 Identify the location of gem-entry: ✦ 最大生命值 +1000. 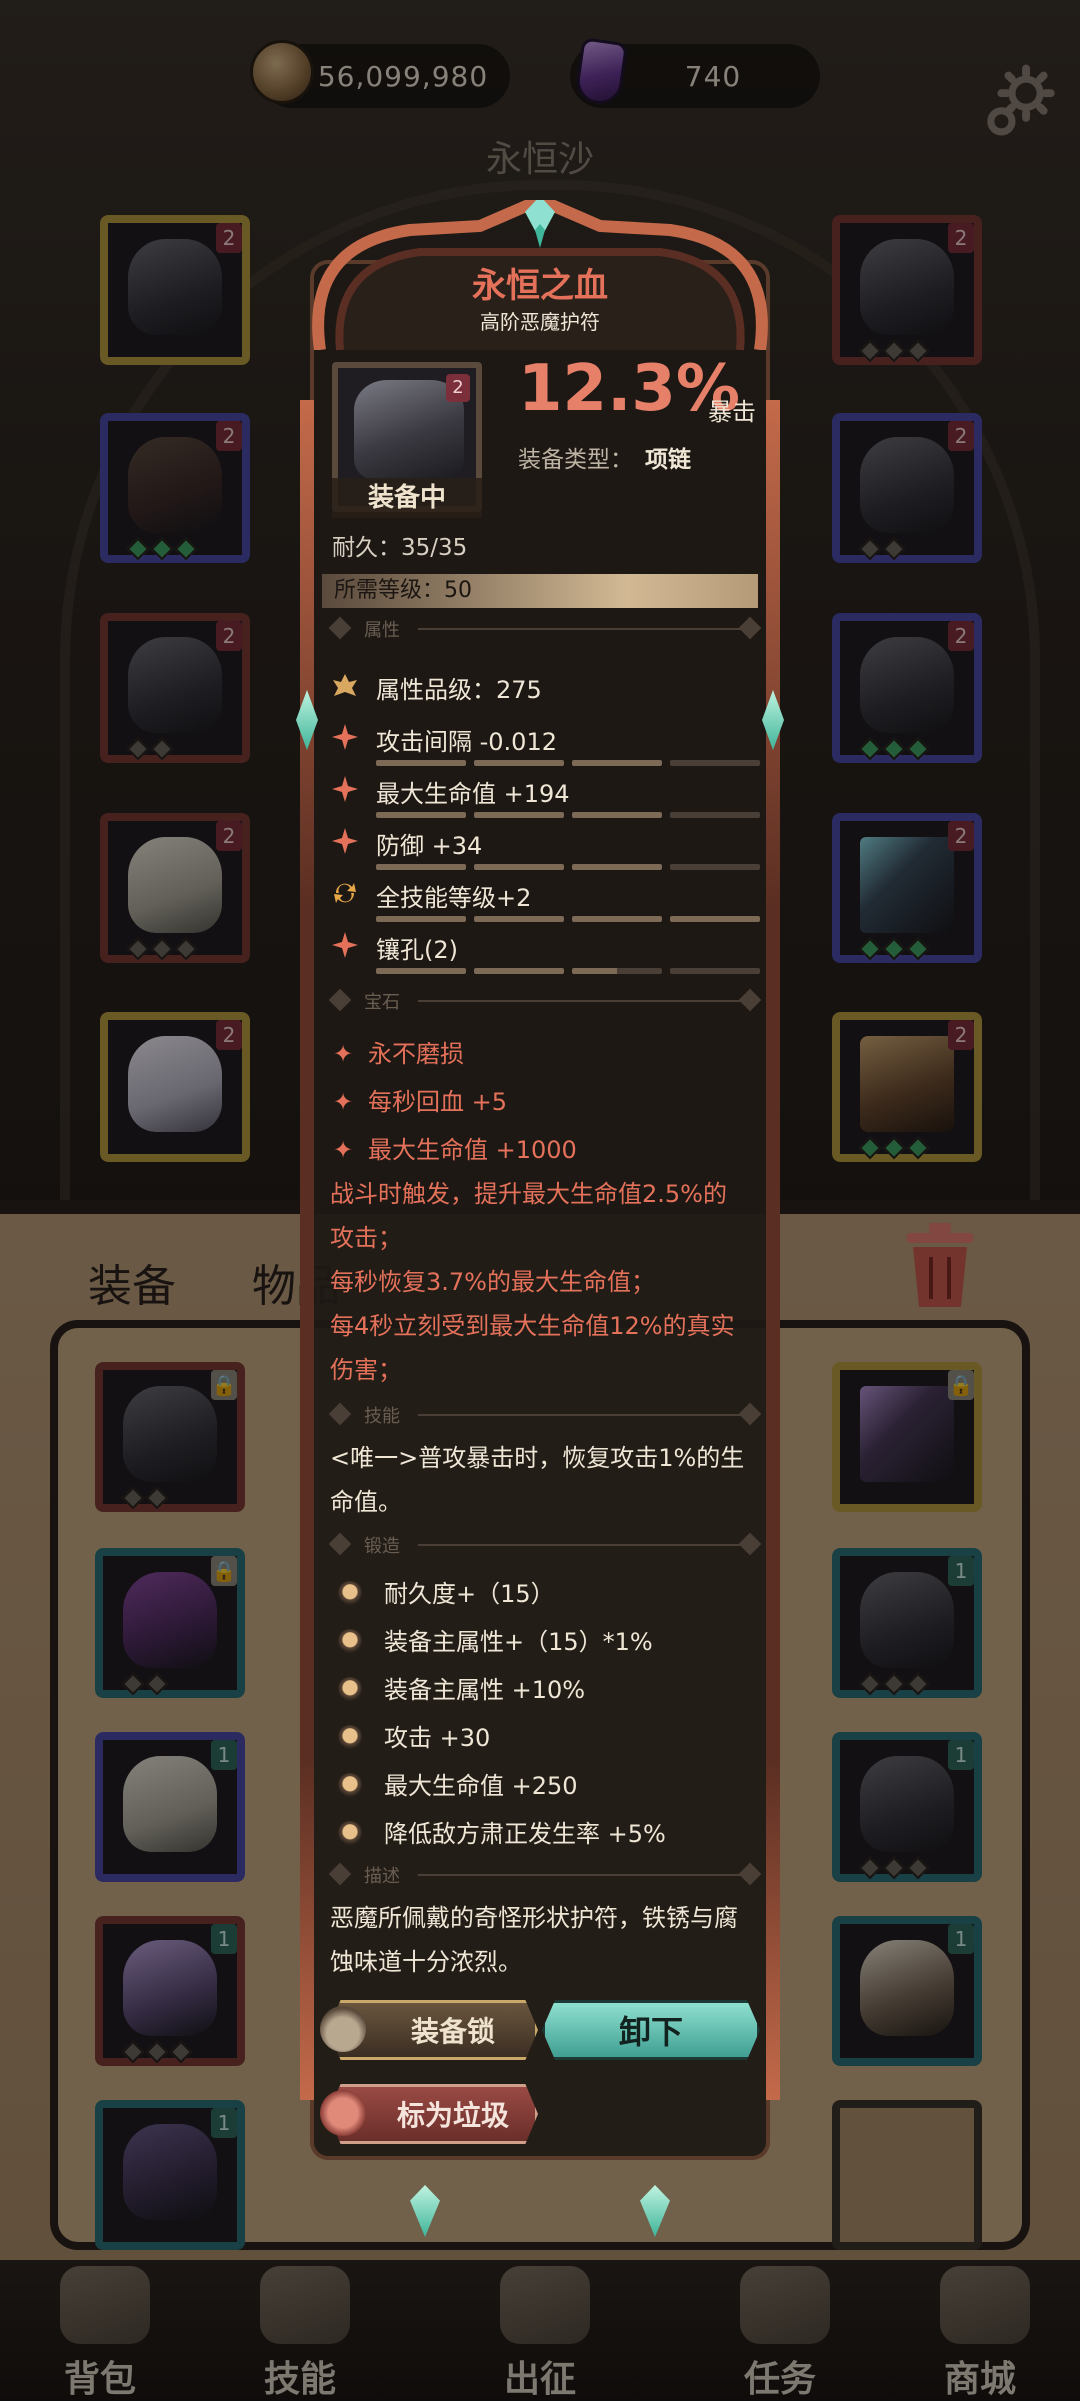
(453, 1147).